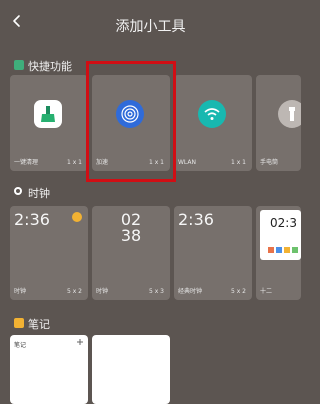 Image resolution: width=320 pixels, height=404 pixels. What do you see at coordinates (213, 253) in the screenshot?
I see `widget-card-classic-clock: 2:36 经典时钟 5 x 2` at bounding box center [213, 253].